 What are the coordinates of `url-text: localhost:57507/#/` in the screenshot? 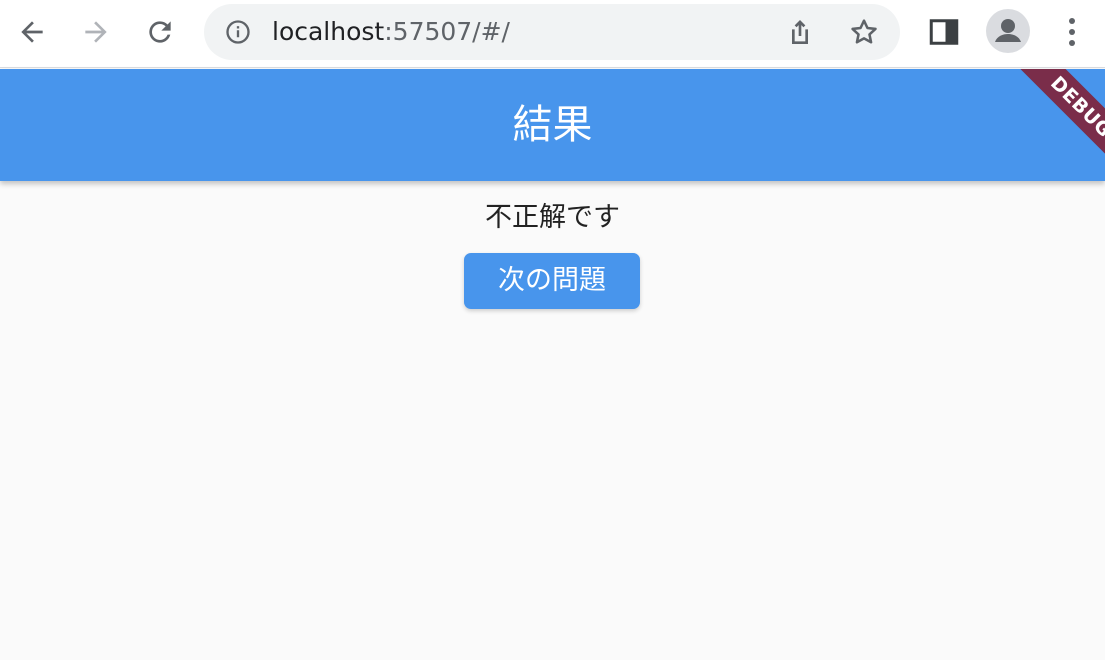 It's located at (391, 32).